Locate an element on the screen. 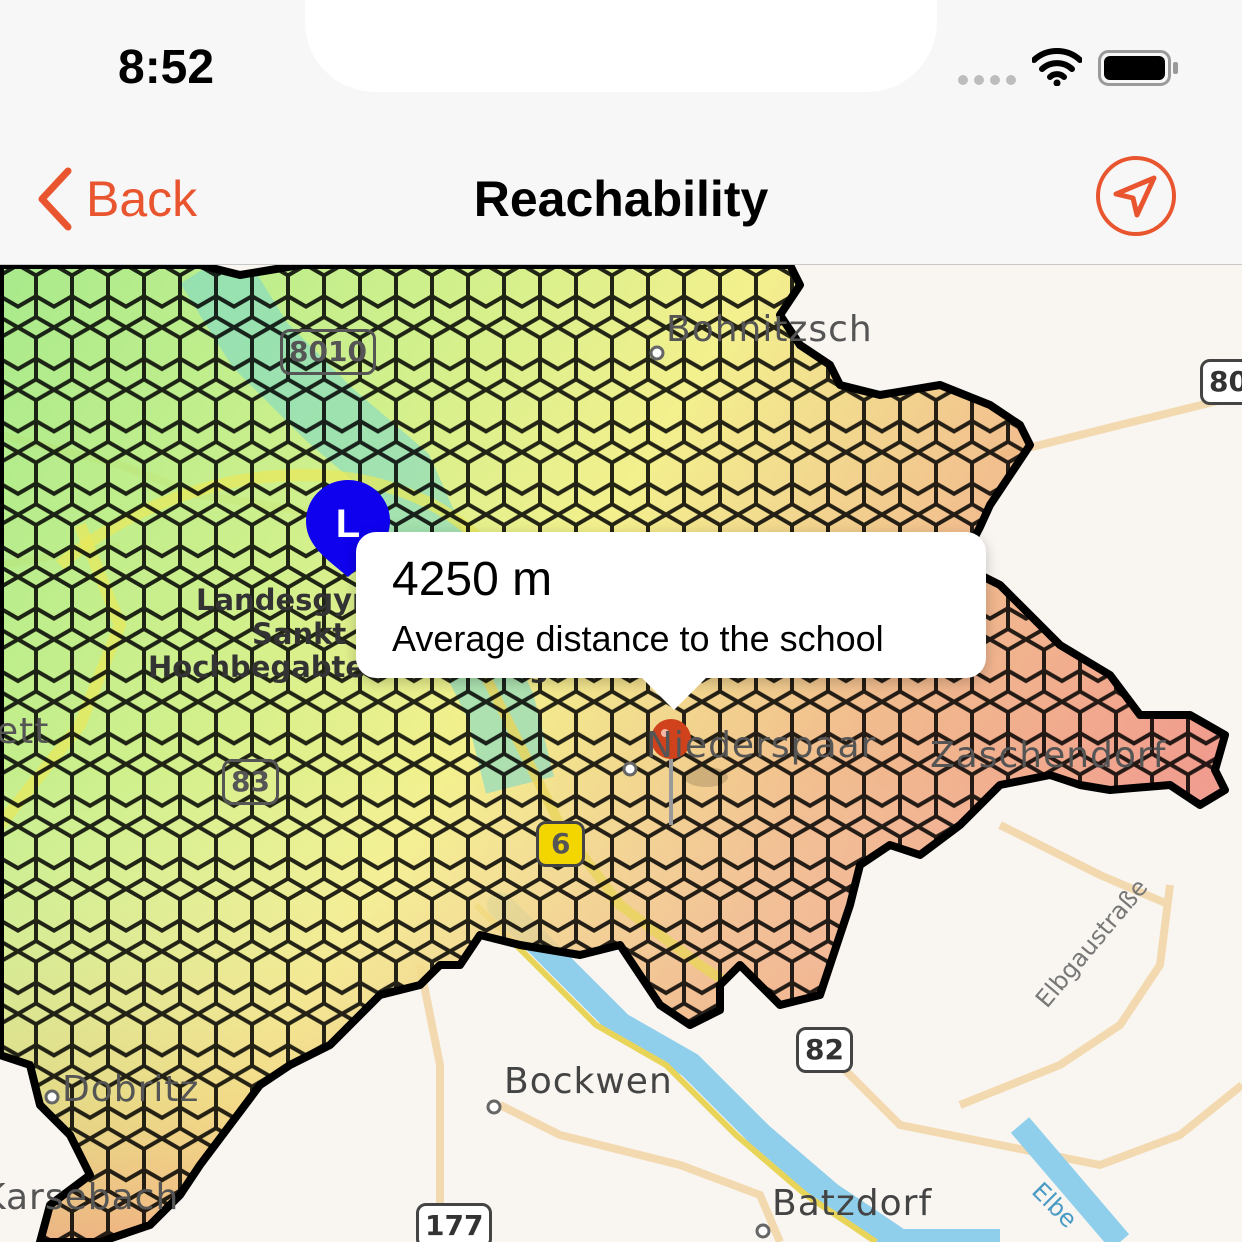  road-shield-80: 80 is located at coordinates (1221, 382).